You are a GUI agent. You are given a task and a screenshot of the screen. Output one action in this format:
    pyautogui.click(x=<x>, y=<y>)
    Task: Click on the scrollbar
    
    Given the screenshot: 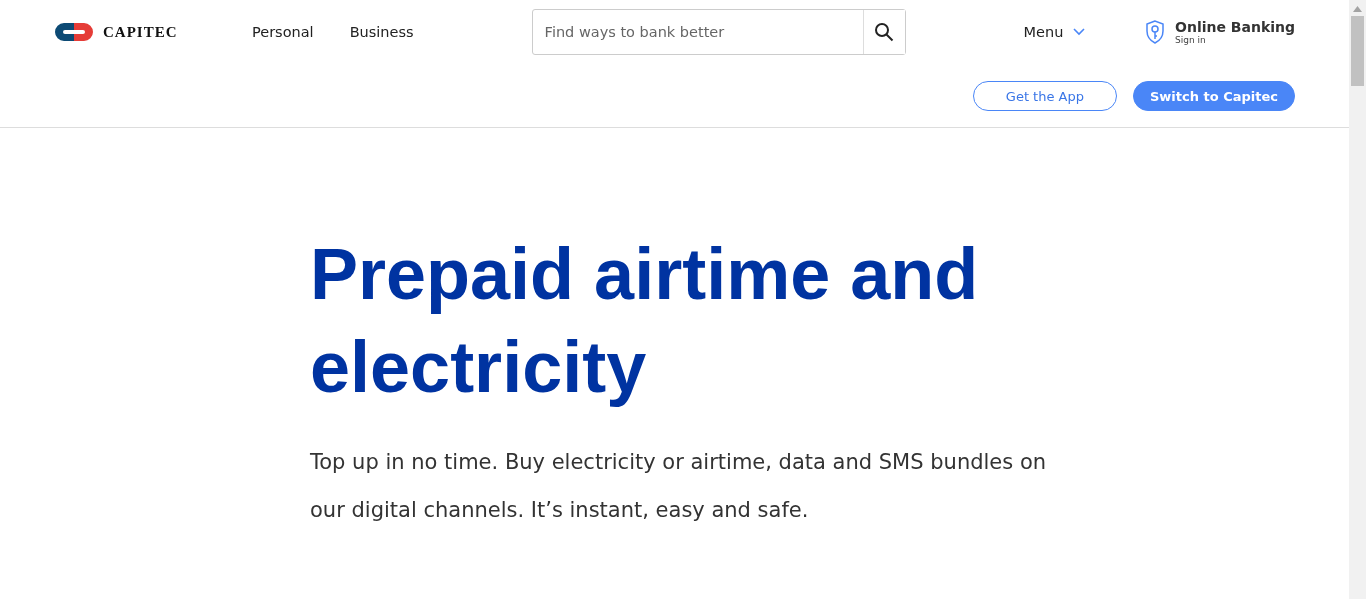 What is the action you would take?
    pyautogui.click(x=1357, y=299)
    